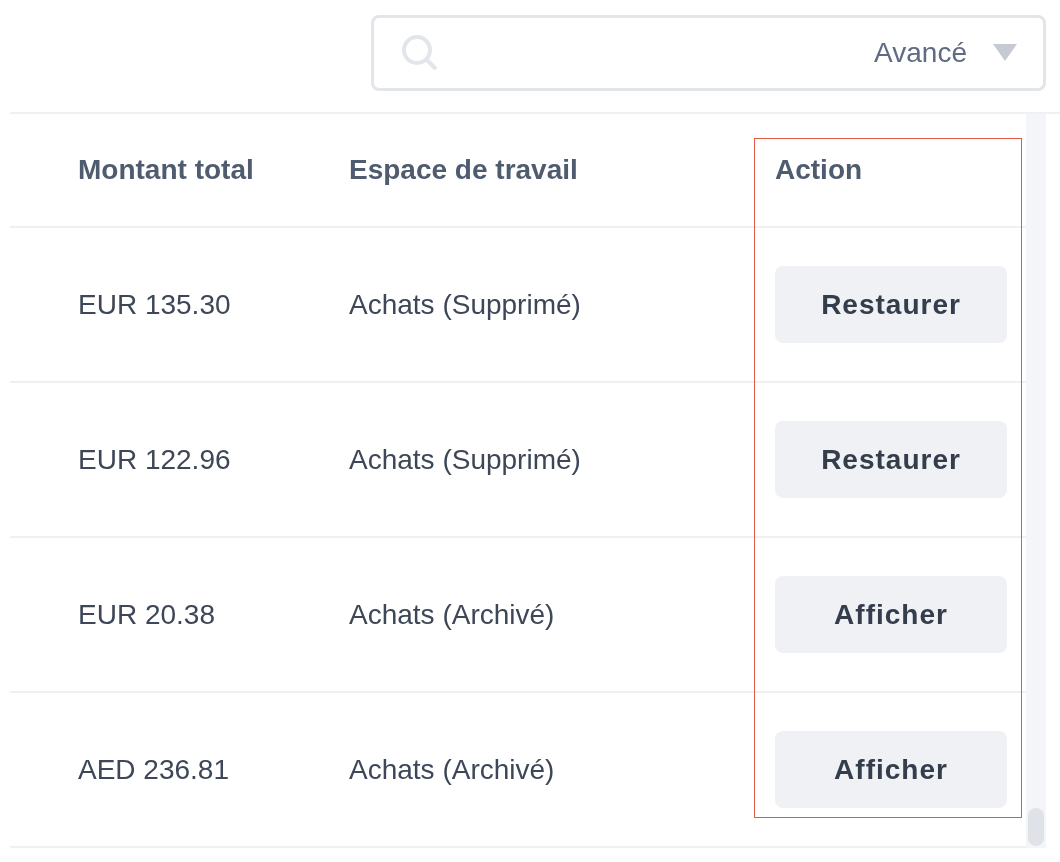 The image size is (1060, 862). I want to click on search-icon, so click(420, 53).